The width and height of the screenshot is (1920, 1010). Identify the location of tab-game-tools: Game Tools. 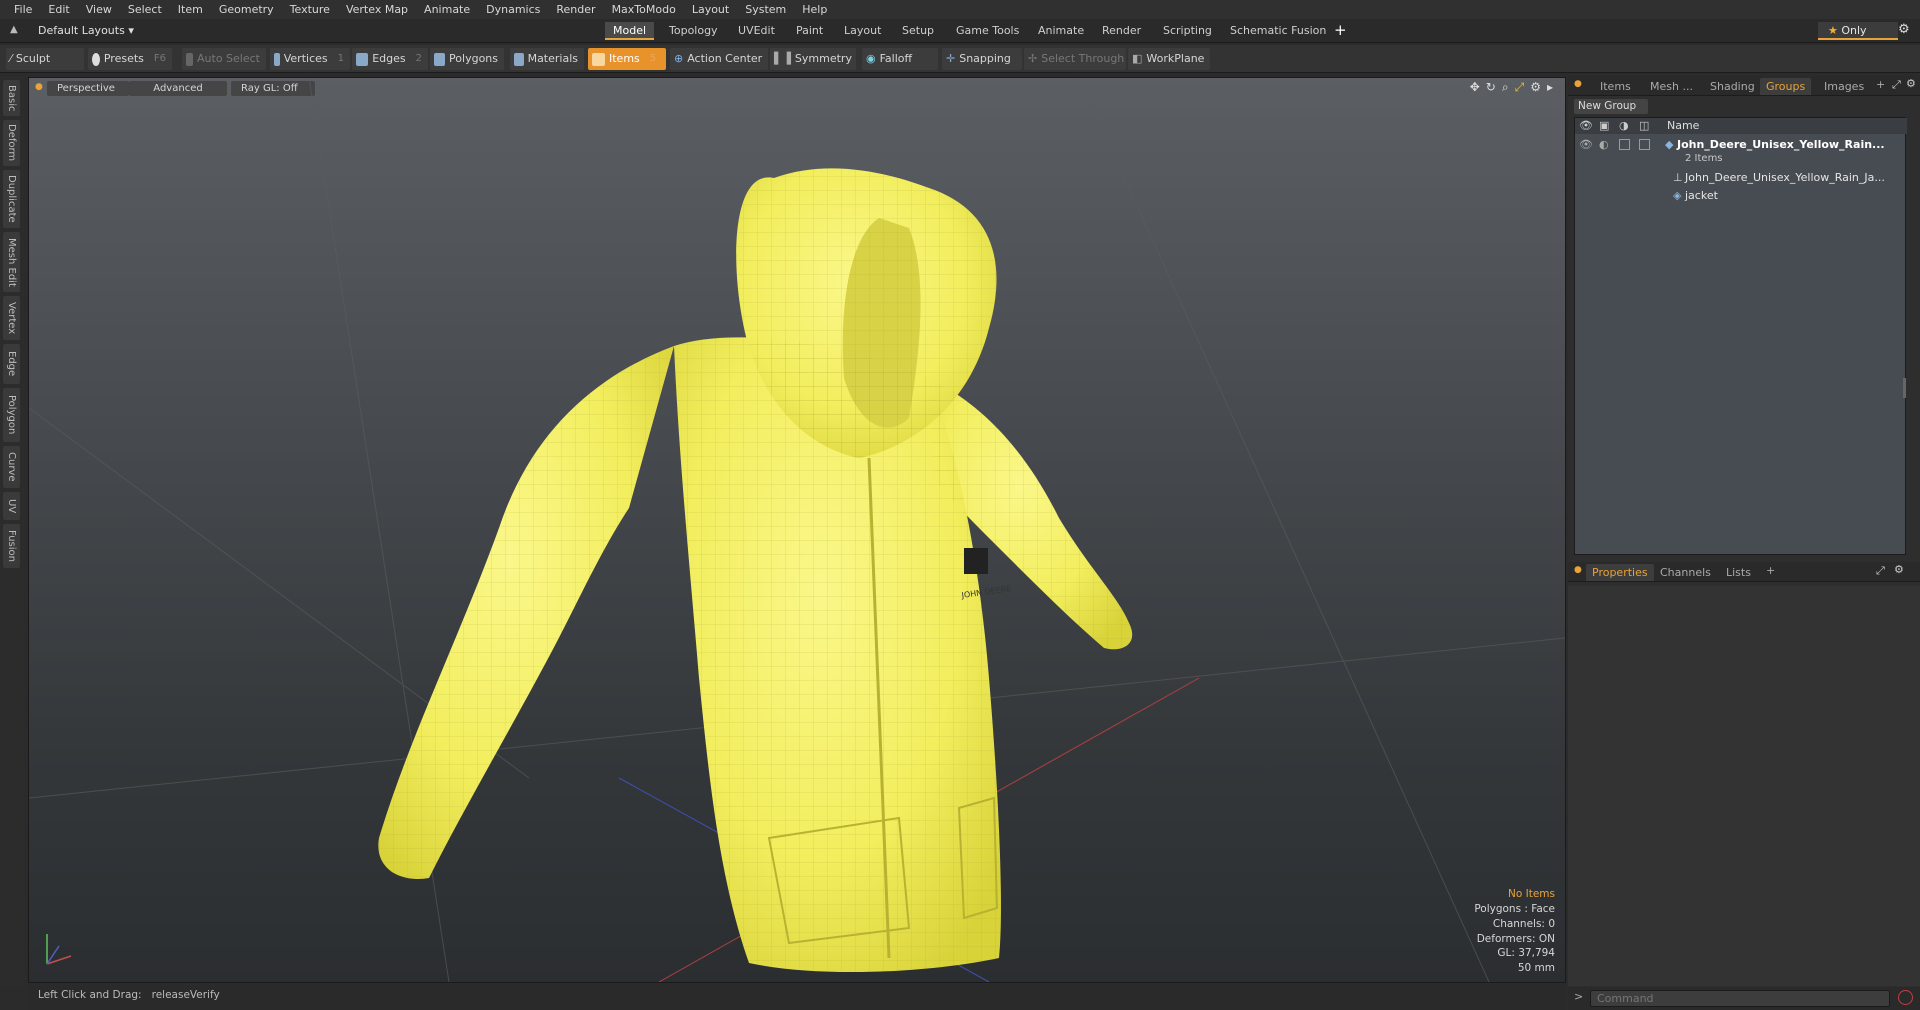
(987, 31).